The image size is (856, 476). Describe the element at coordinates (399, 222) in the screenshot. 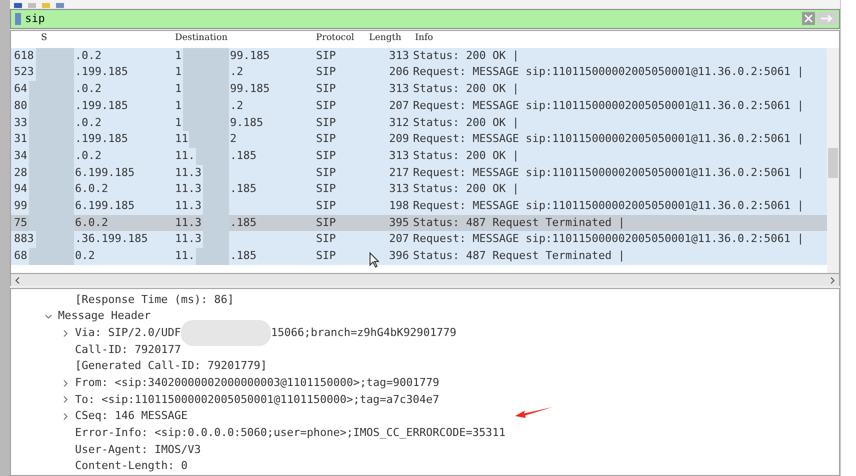

I see `table-cell: 395` at that location.